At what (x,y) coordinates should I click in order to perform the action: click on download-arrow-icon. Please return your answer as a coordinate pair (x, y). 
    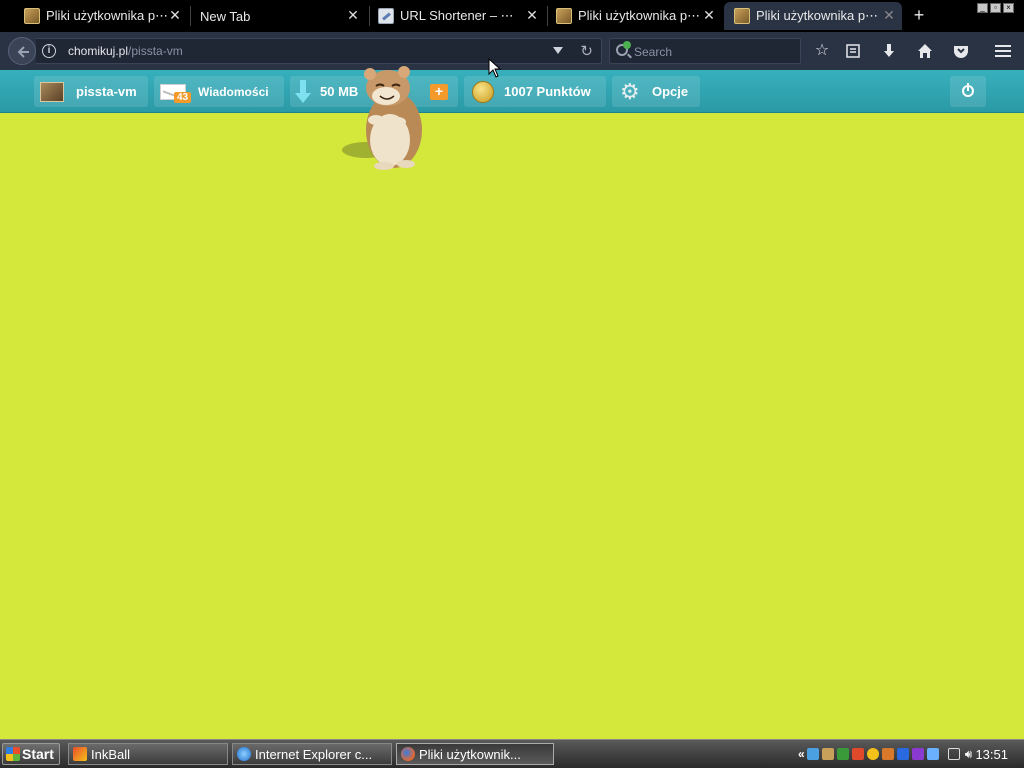
    Looking at the image, I should click on (304, 91).